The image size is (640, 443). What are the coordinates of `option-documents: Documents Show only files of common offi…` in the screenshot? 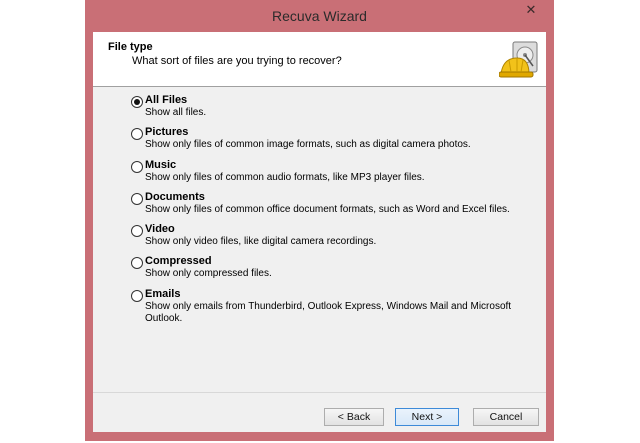 It's located at (331, 207).